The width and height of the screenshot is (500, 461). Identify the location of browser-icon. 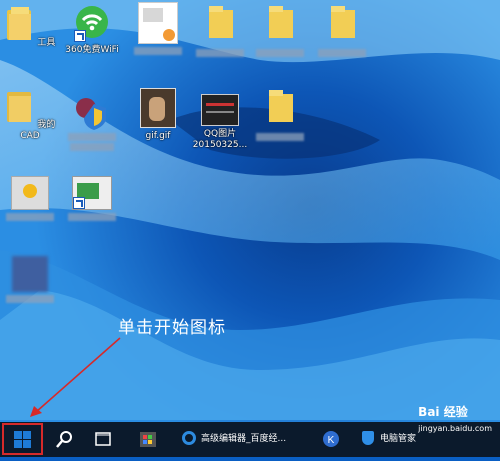
(189, 437).